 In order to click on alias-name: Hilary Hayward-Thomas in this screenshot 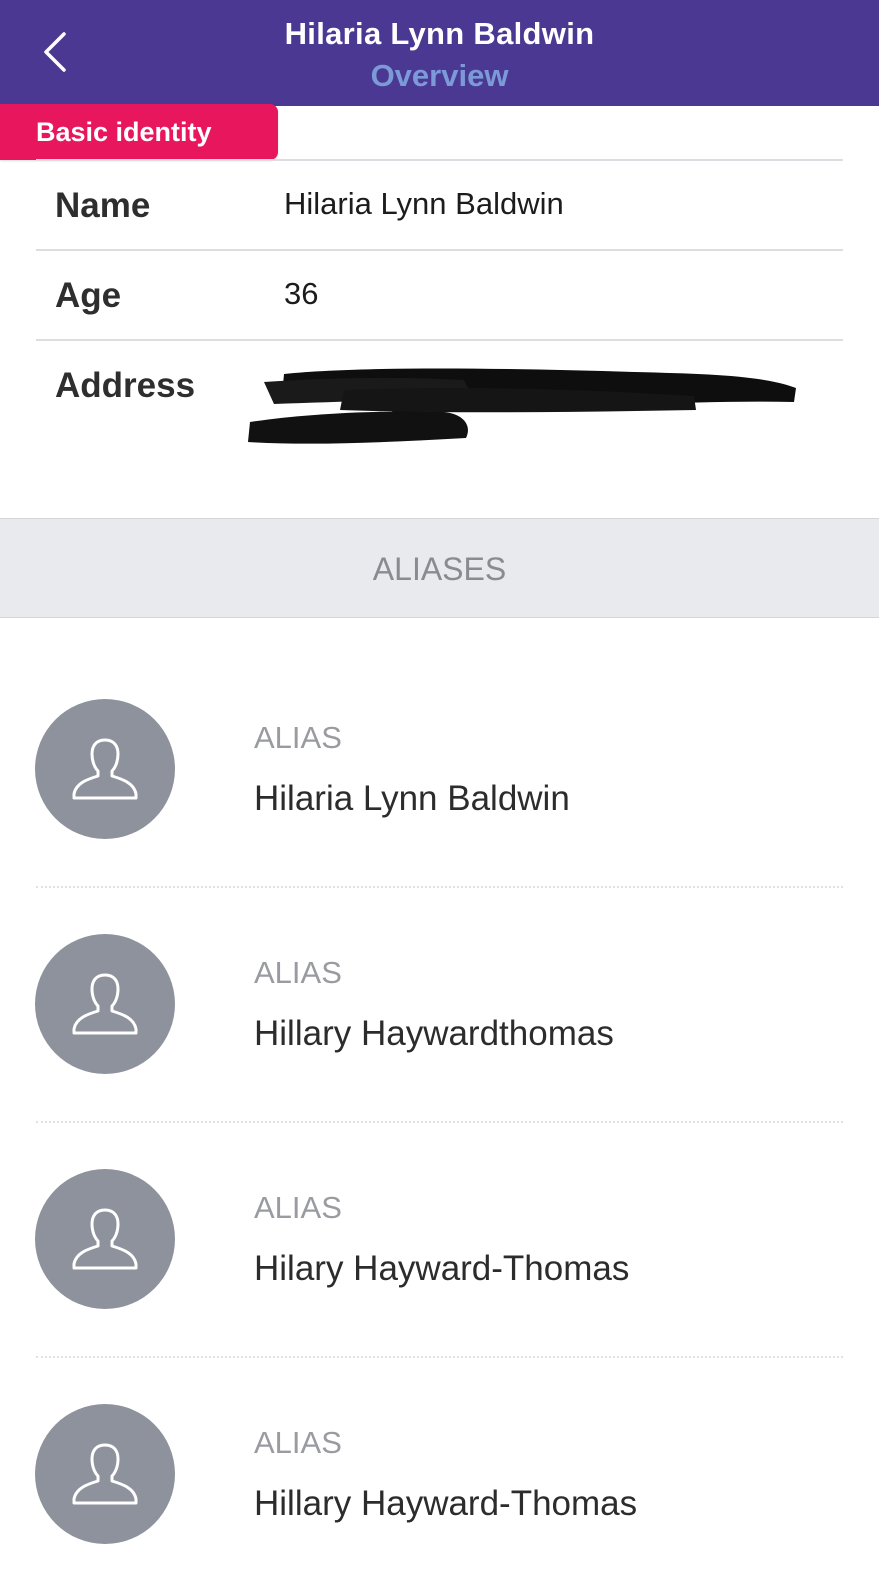, I will do `click(442, 1268)`.